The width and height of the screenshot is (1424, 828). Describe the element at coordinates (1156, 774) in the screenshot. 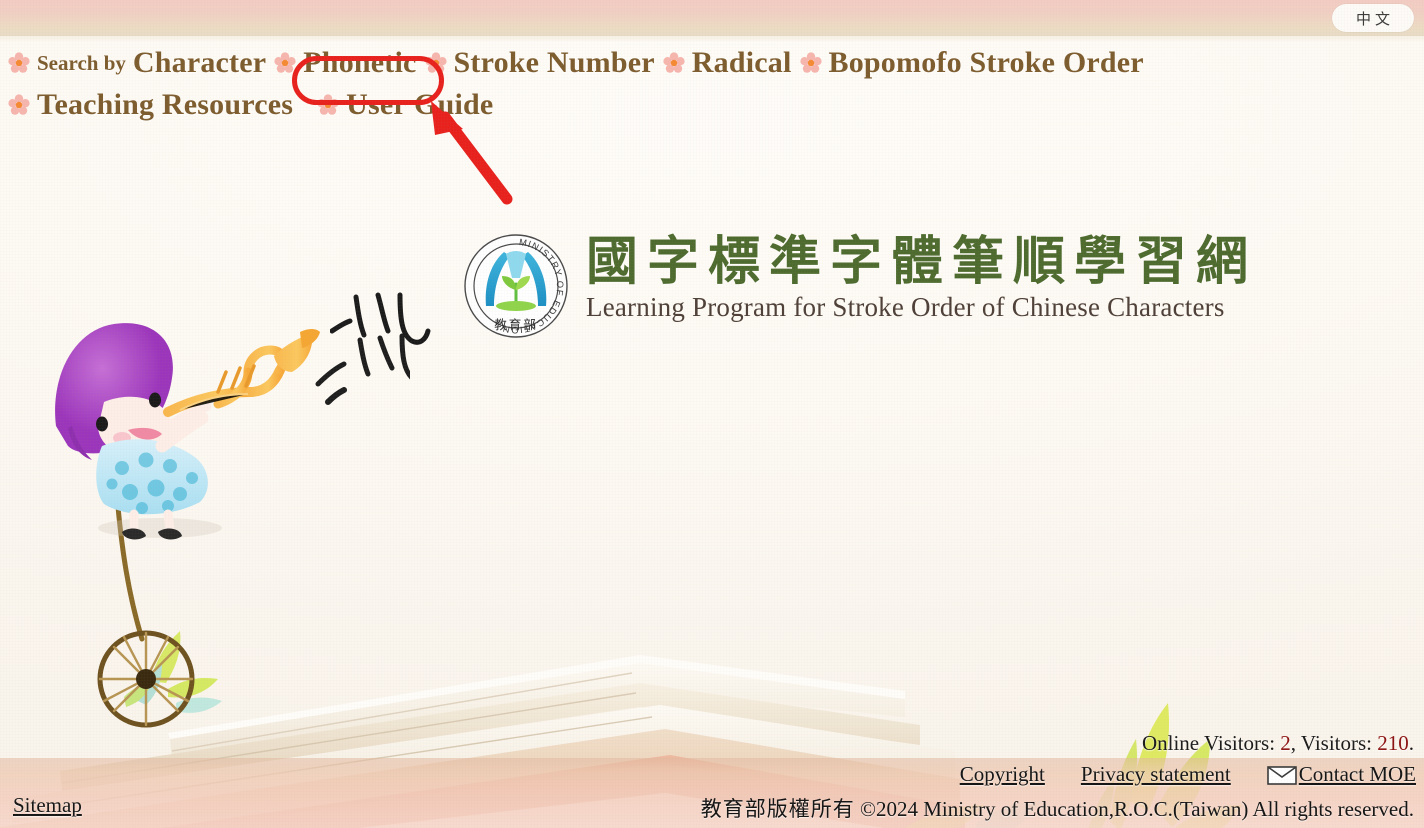

I see `footer-link-privacy-statement: Privacy statement` at that location.